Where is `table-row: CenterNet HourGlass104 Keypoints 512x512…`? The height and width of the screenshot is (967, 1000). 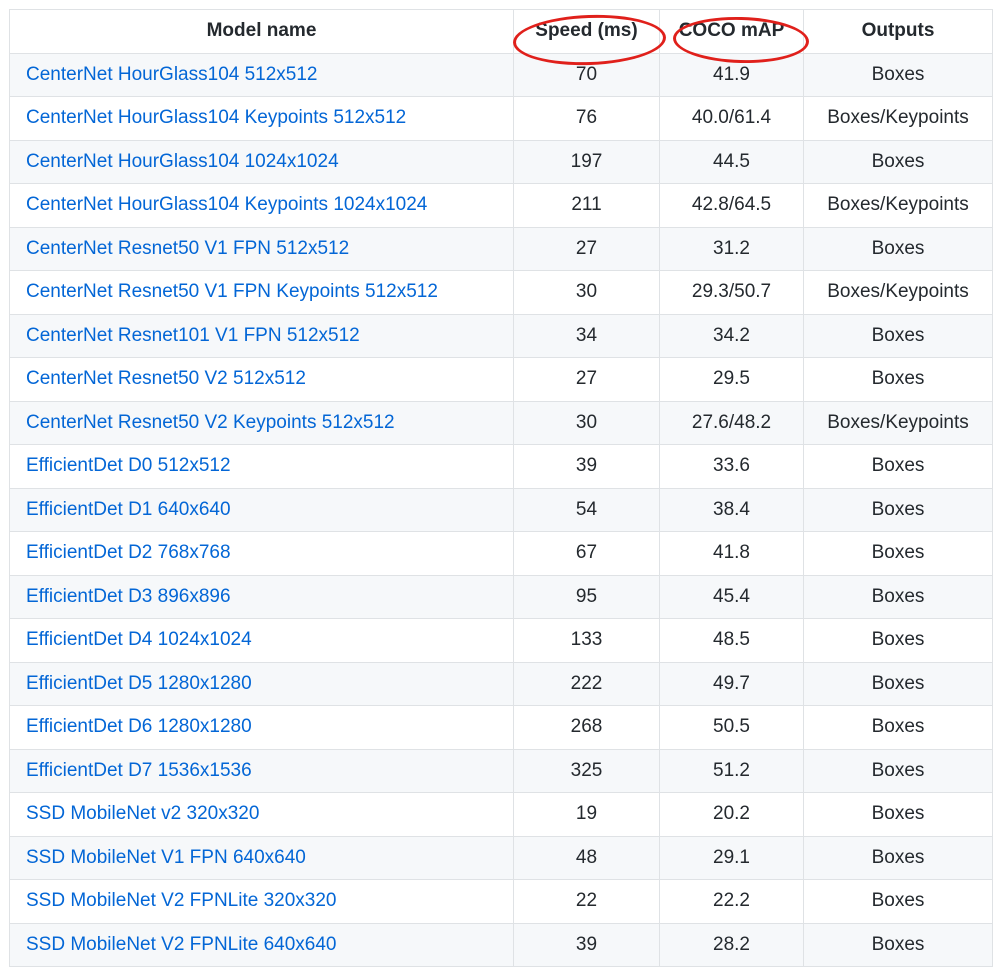 table-row: CenterNet HourGlass104 Keypoints 512x512… is located at coordinates (501, 118).